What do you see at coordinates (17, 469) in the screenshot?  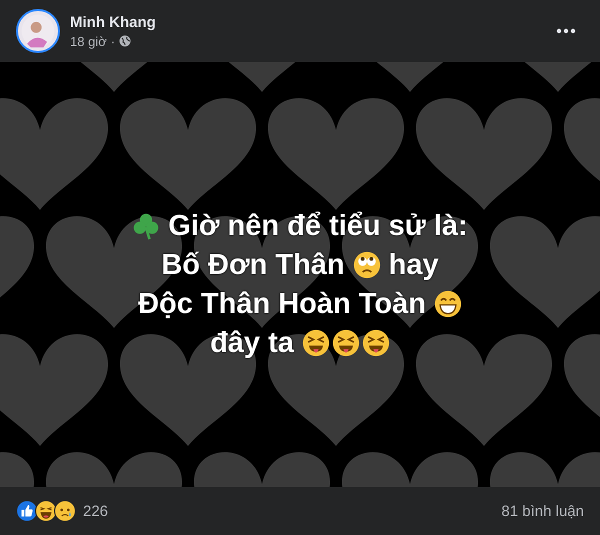 I see `heart-shape` at bounding box center [17, 469].